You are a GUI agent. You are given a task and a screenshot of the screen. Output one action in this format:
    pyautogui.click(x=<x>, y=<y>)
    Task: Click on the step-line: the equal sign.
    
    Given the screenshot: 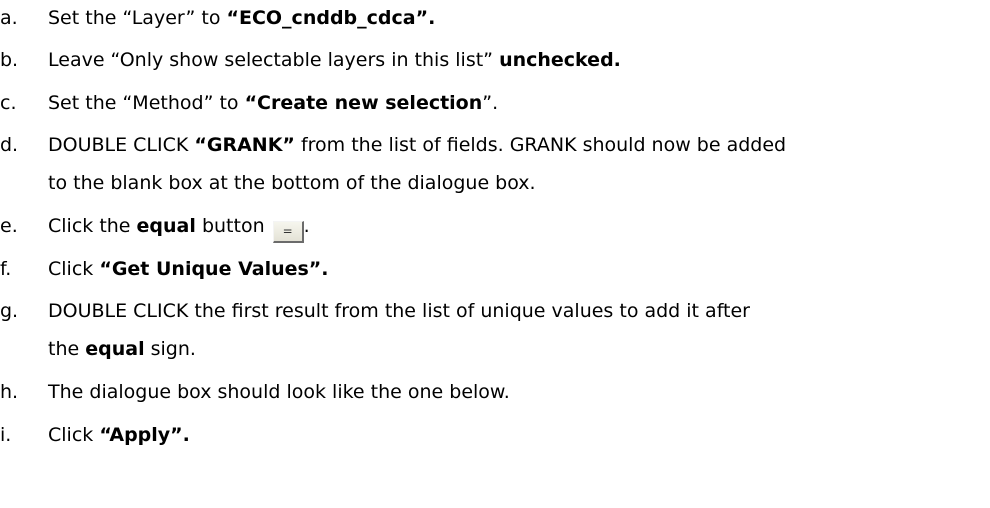 What is the action you would take?
    pyautogui.click(x=122, y=349)
    